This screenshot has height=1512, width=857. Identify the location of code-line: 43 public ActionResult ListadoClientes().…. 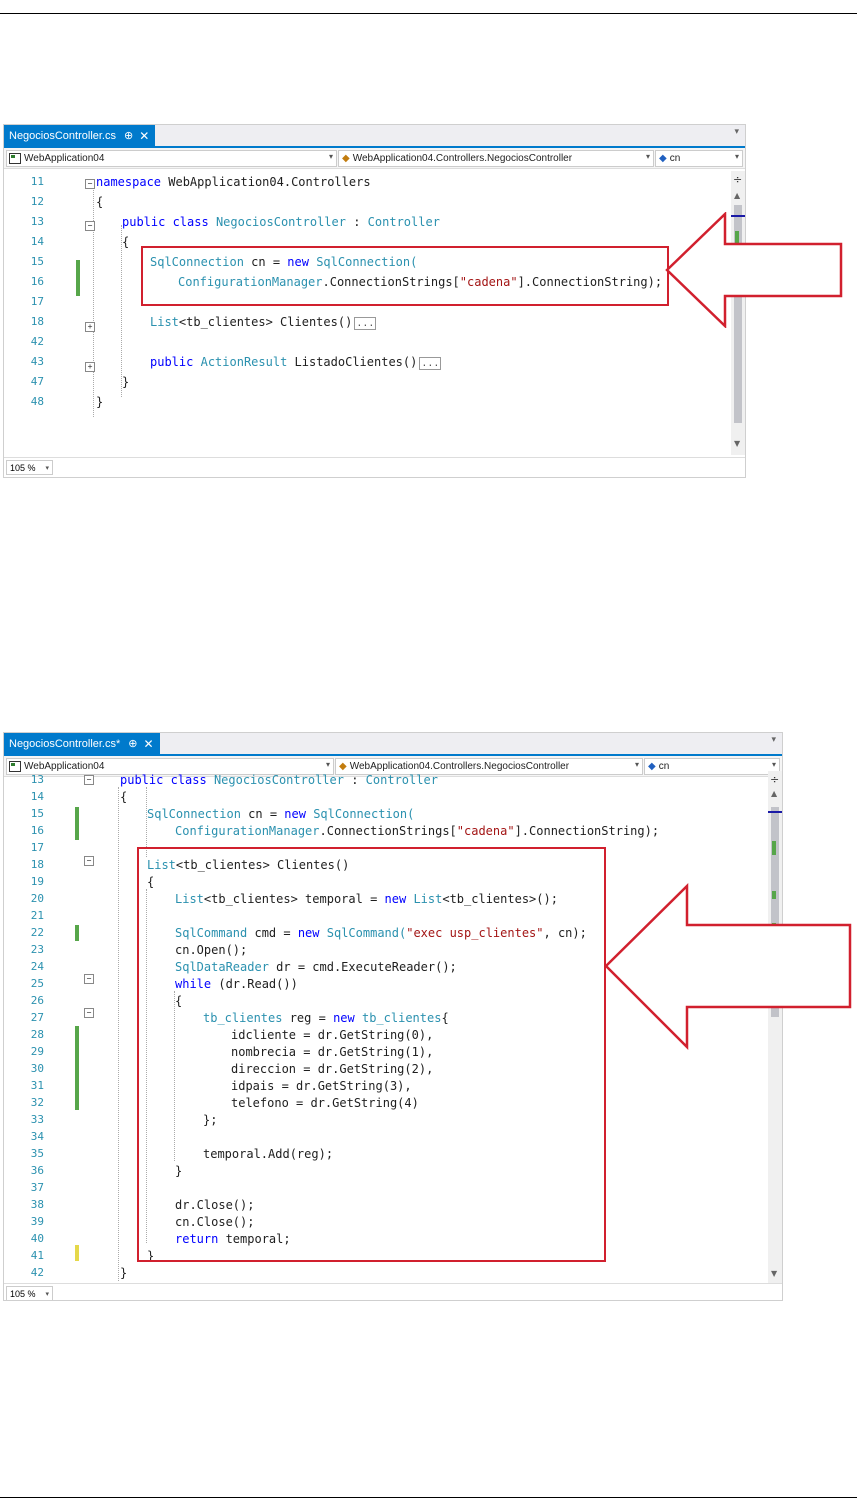
(367, 365).